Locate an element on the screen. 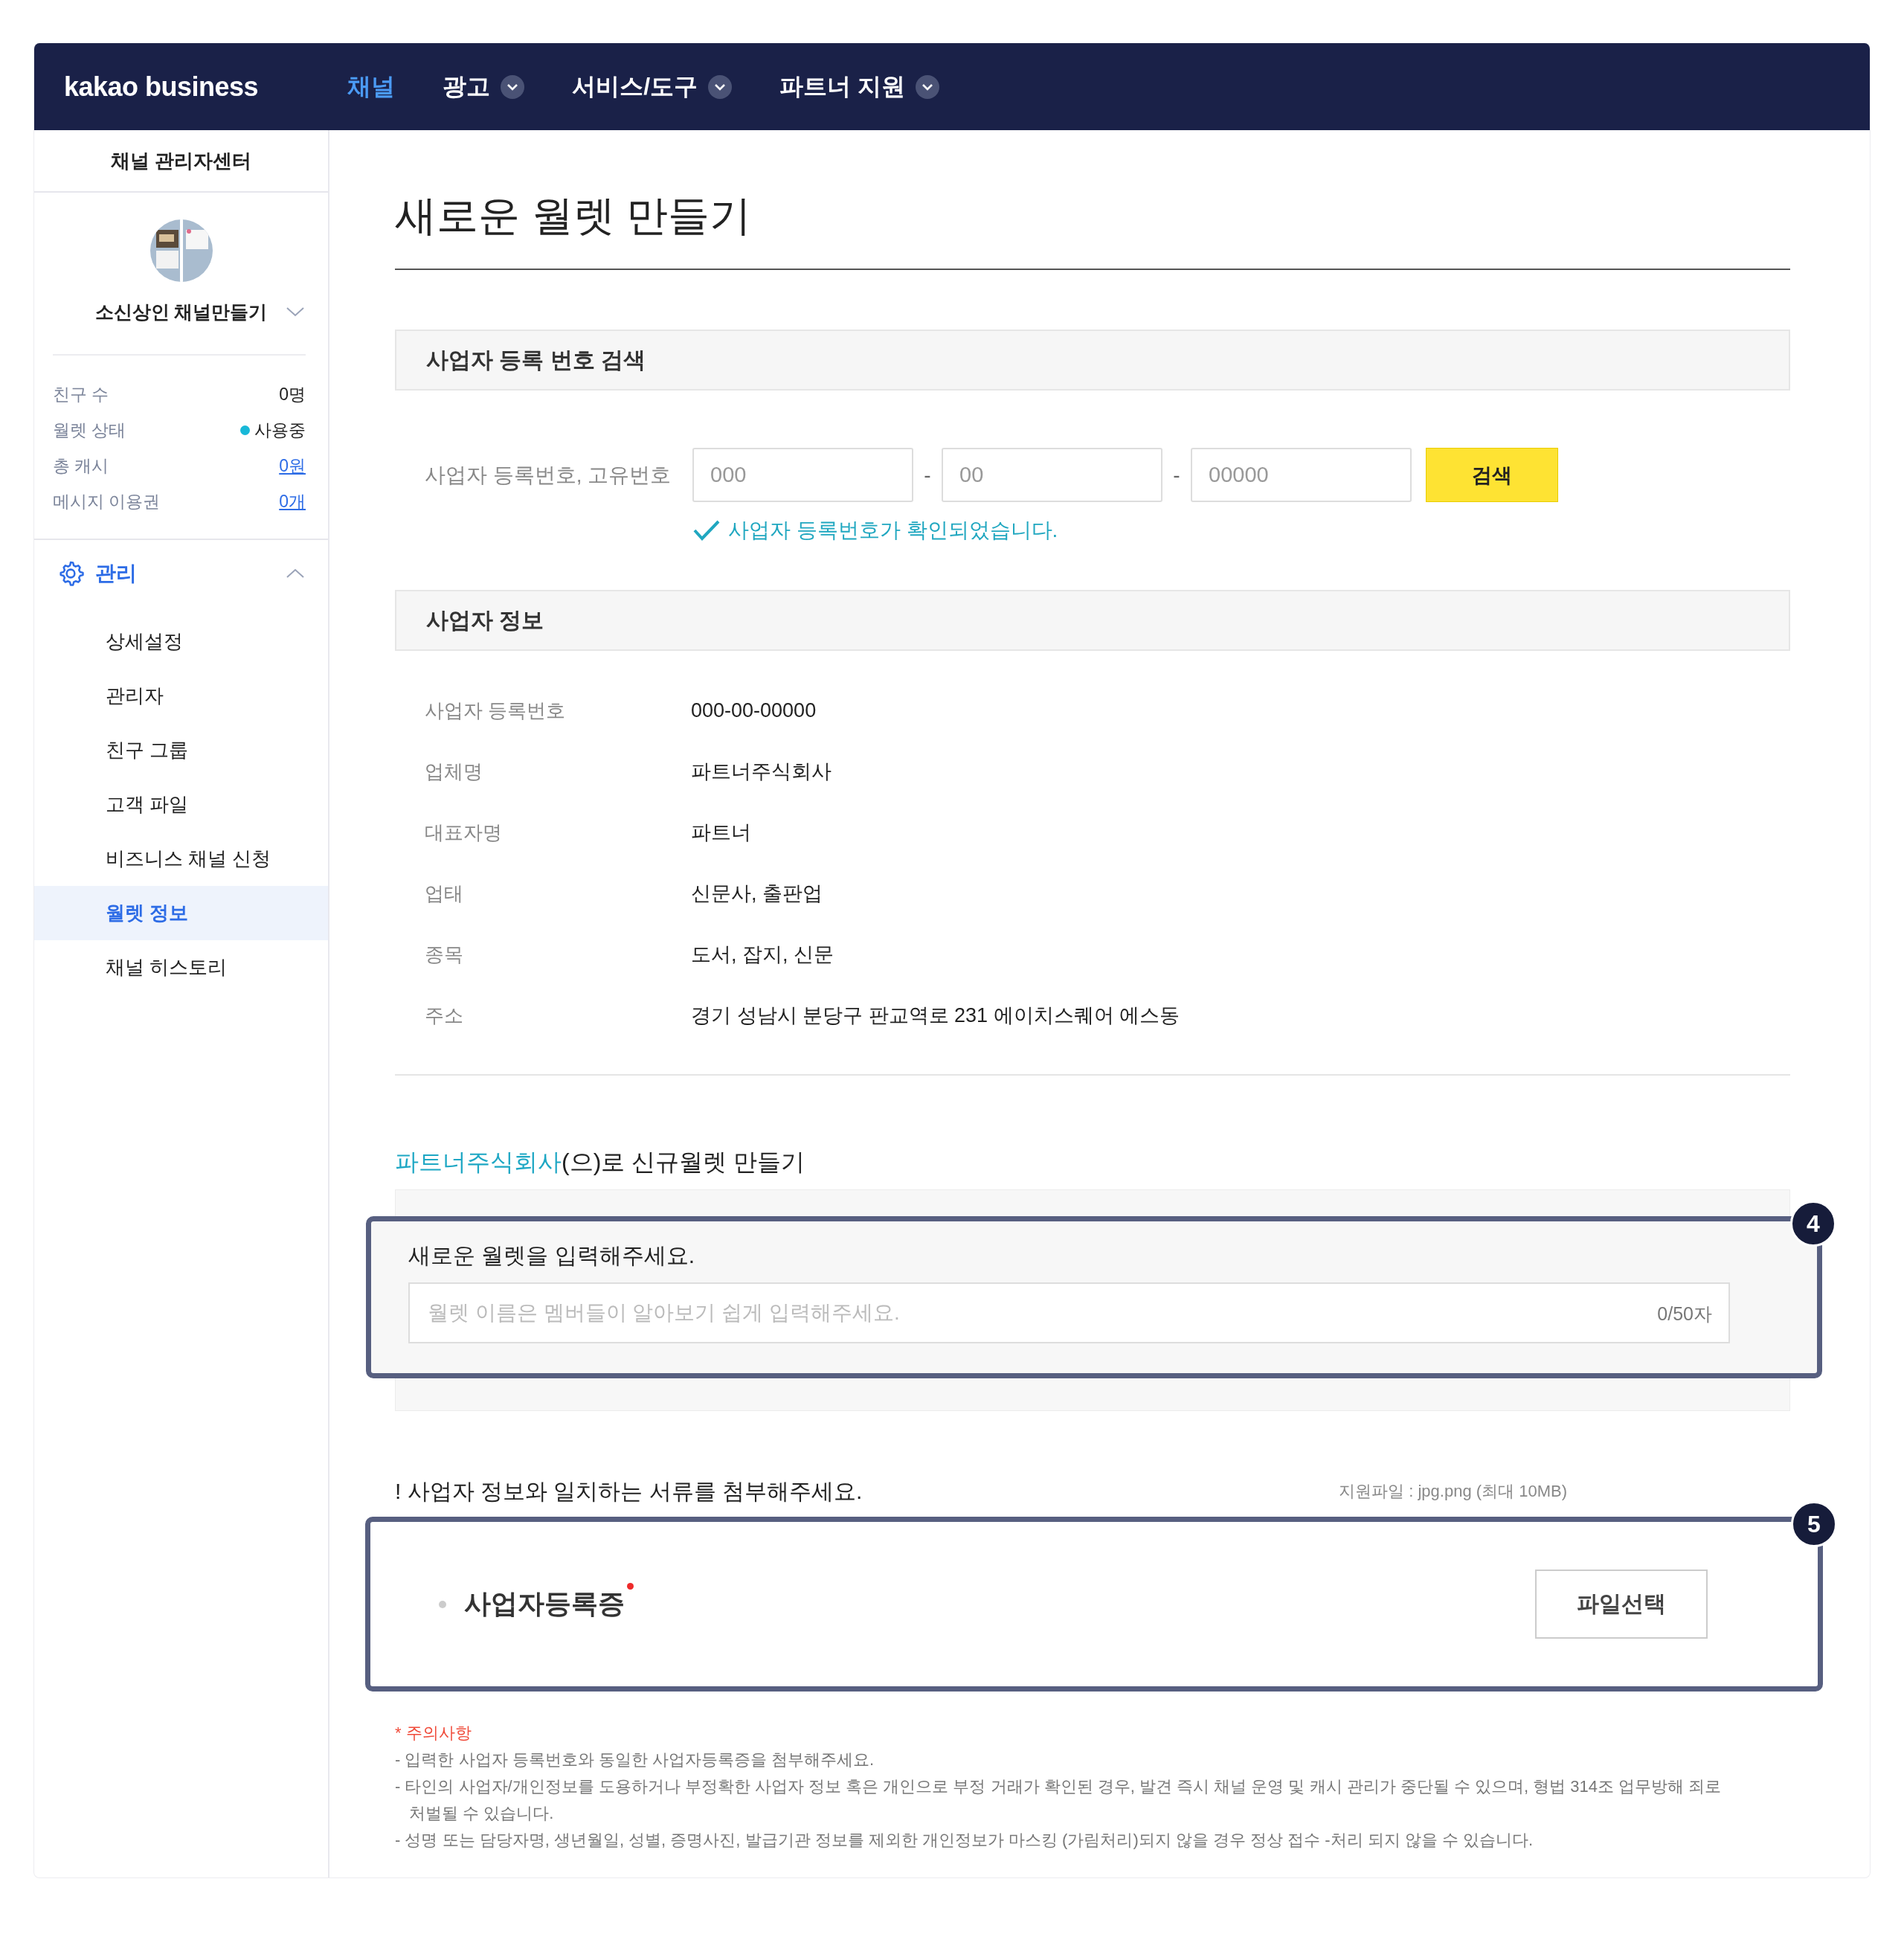 This screenshot has height=1934, width=1904. notes-title: * 주의사항 is located at coordinates (434, 1733).